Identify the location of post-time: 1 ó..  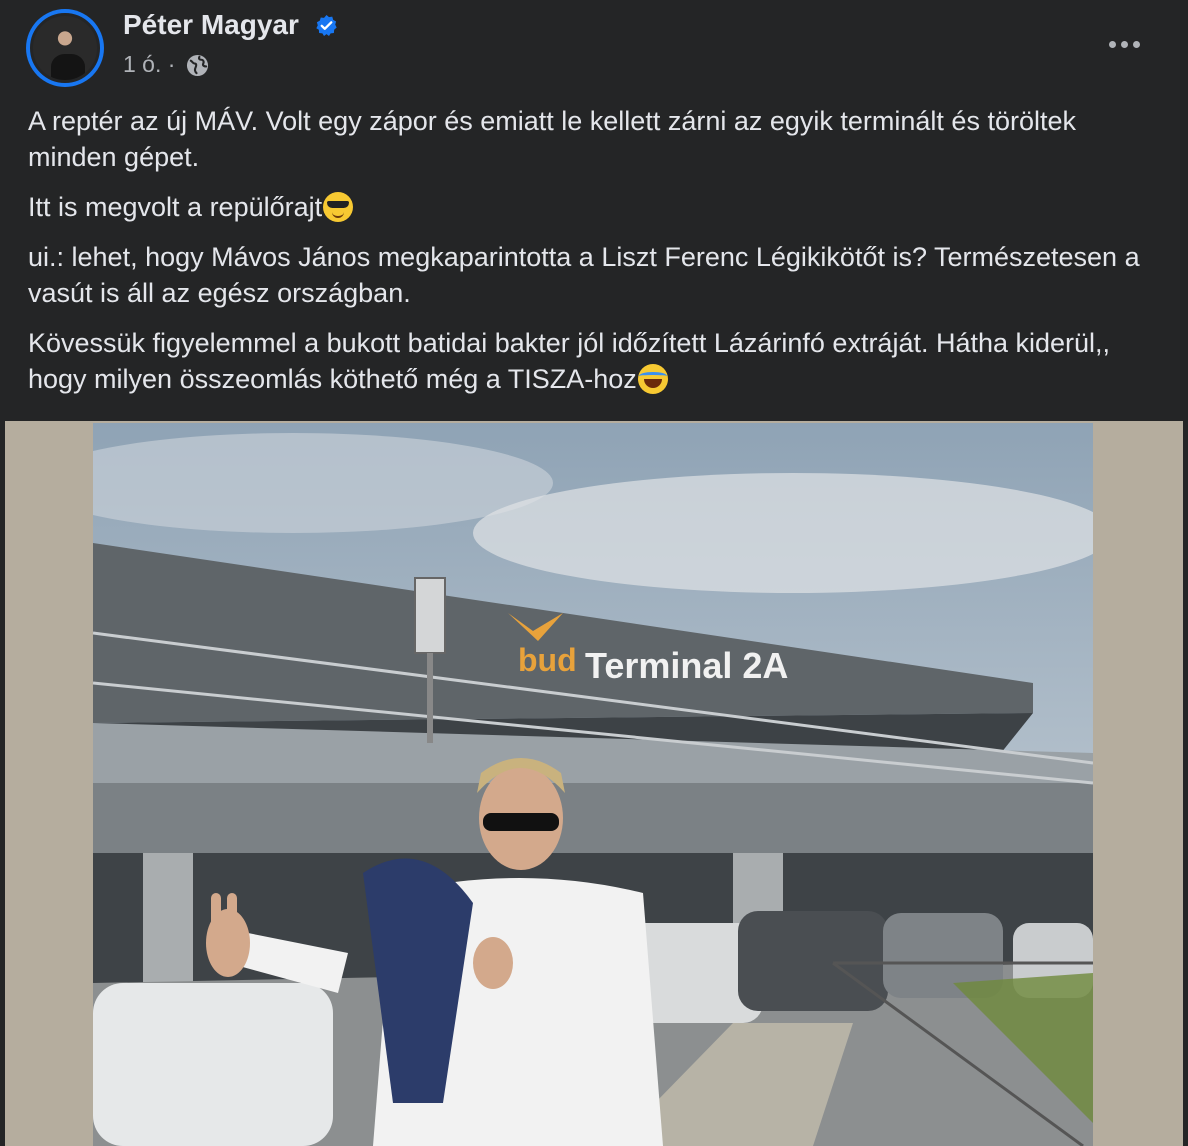
(142, 64).